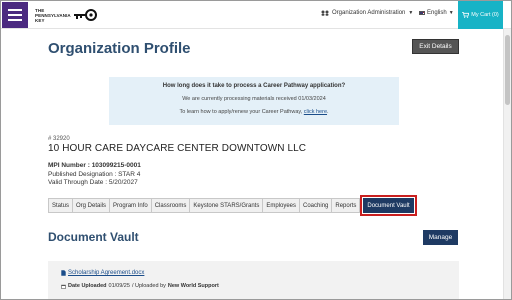  Describe the element at coordinates (148, 286) in the screenshot. I see `uploaded-by-label: / Uploaded by` at that location.